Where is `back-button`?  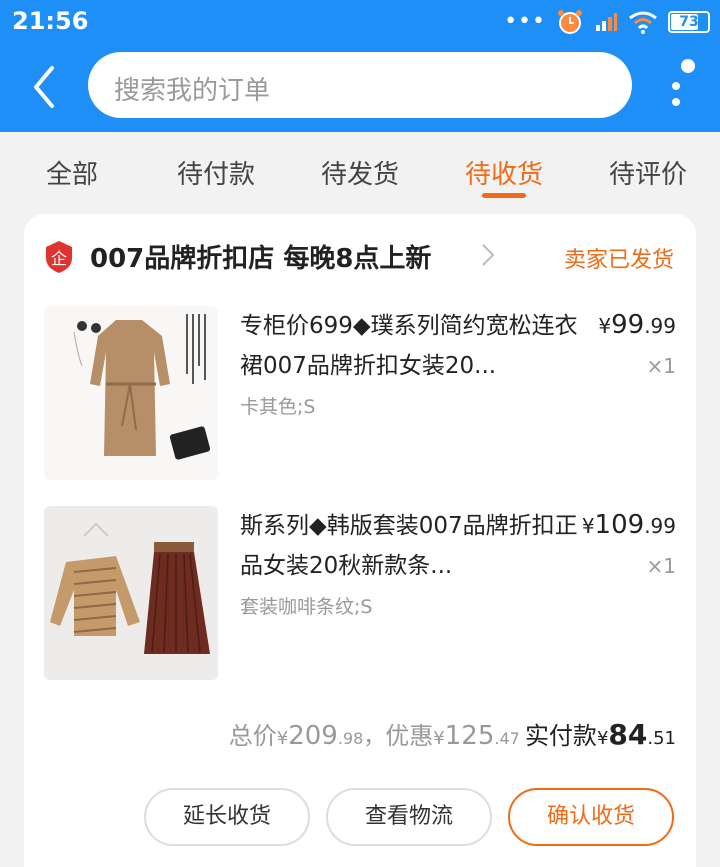 back-button is located at coordinates (46, 87).